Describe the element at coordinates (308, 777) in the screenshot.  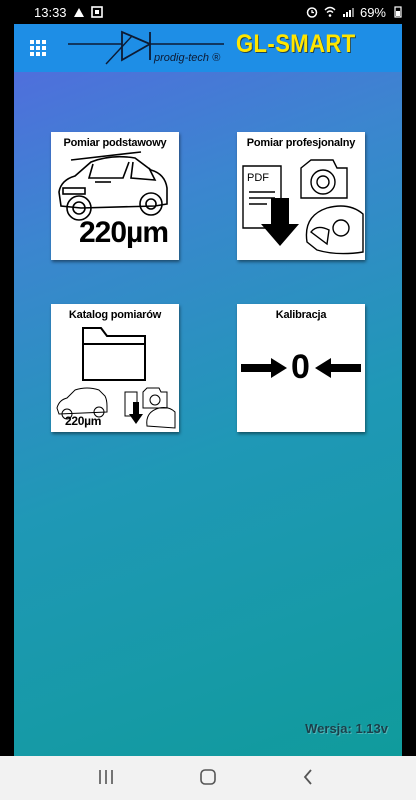
I see `back-icon` at that location.